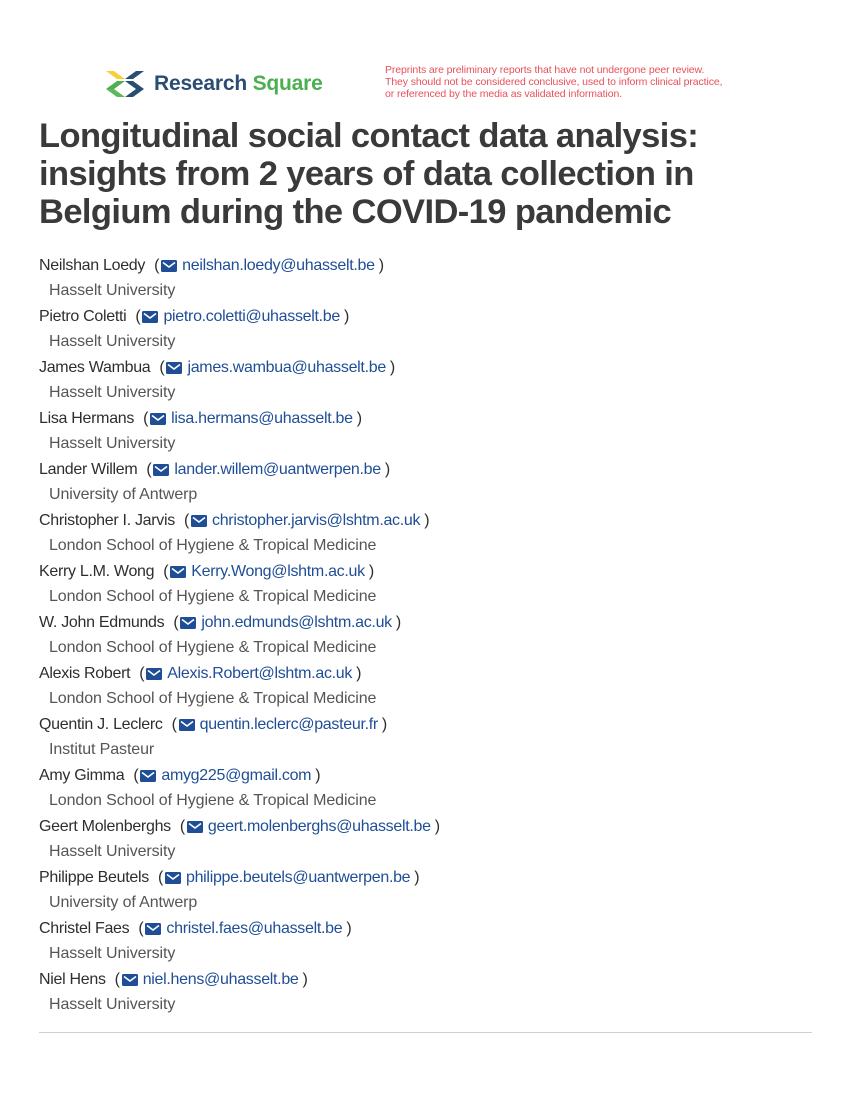  I want to click on research-square-wordmark: Research Square, so click(238, 84).